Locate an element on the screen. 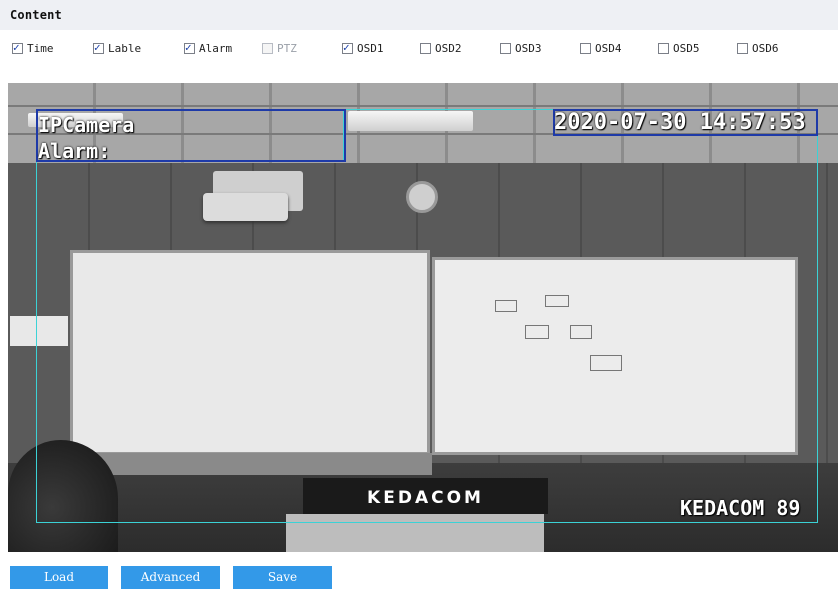 This screenshot has width=838, height=589. ptz-label: PTZ is located at coordinates (287, 48).